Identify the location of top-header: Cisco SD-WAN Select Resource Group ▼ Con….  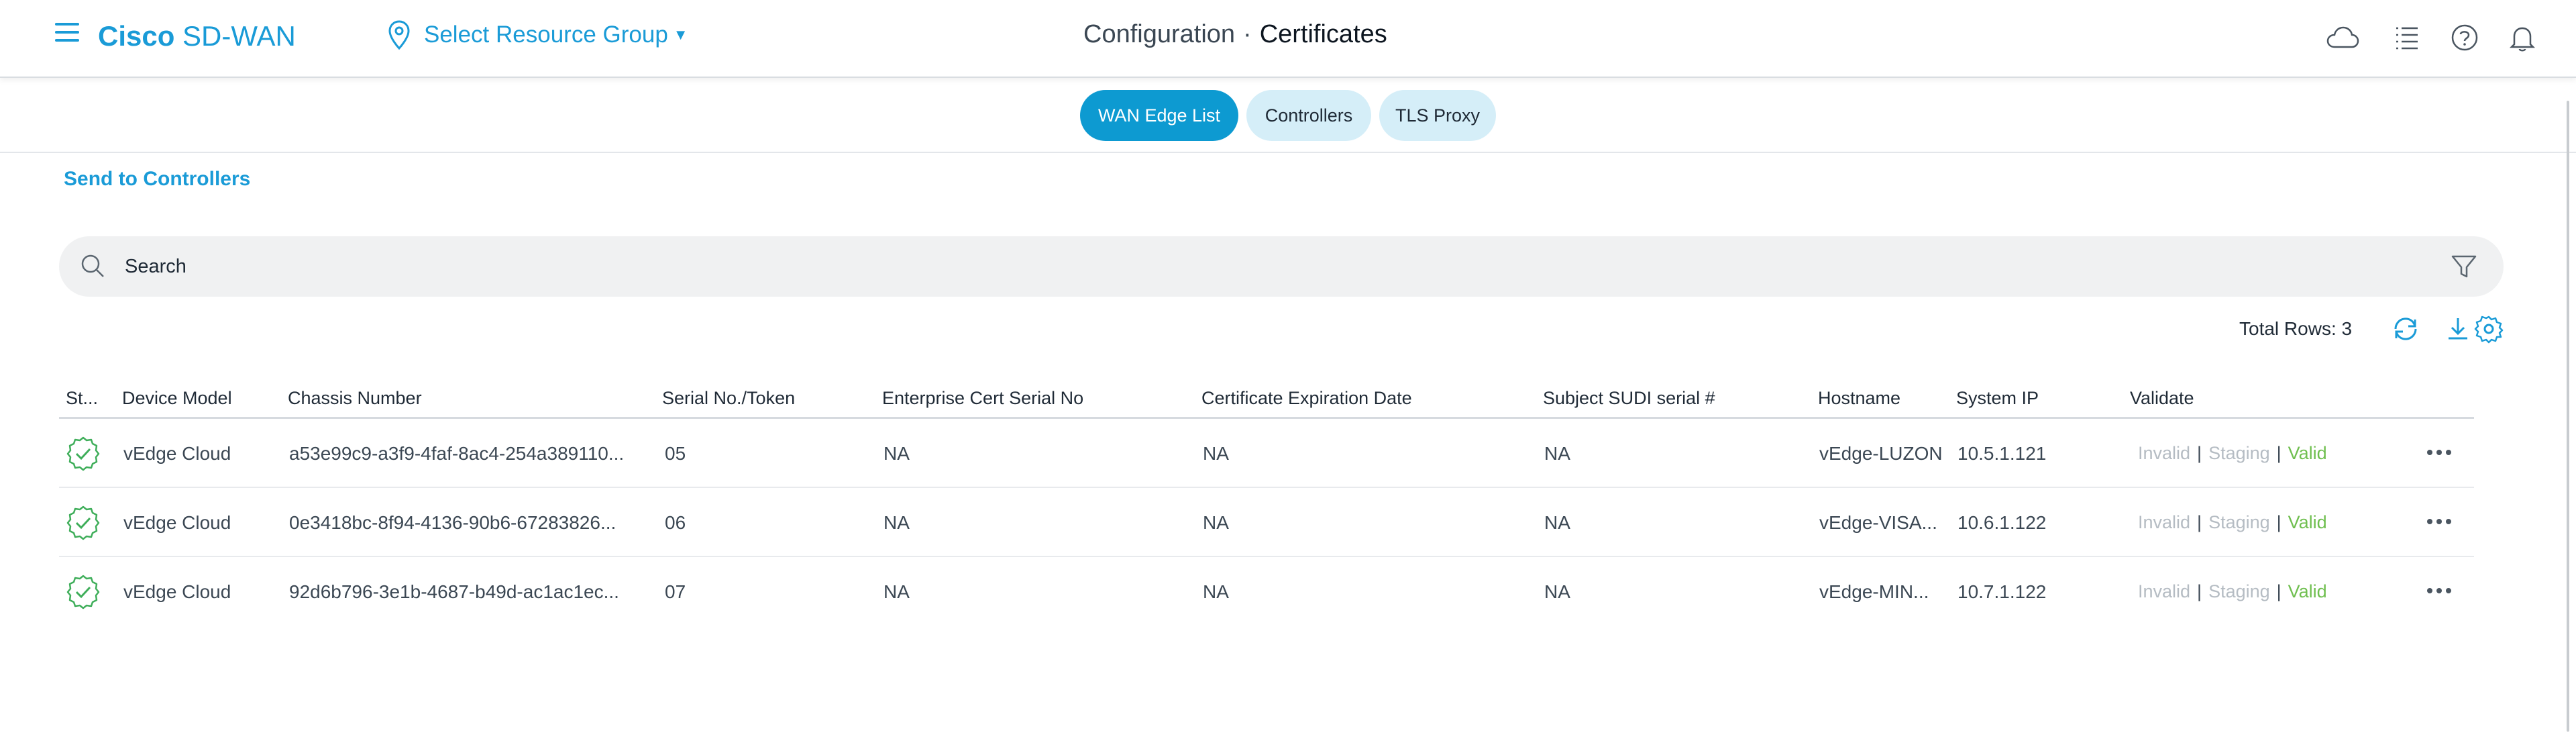
(1288, 39).